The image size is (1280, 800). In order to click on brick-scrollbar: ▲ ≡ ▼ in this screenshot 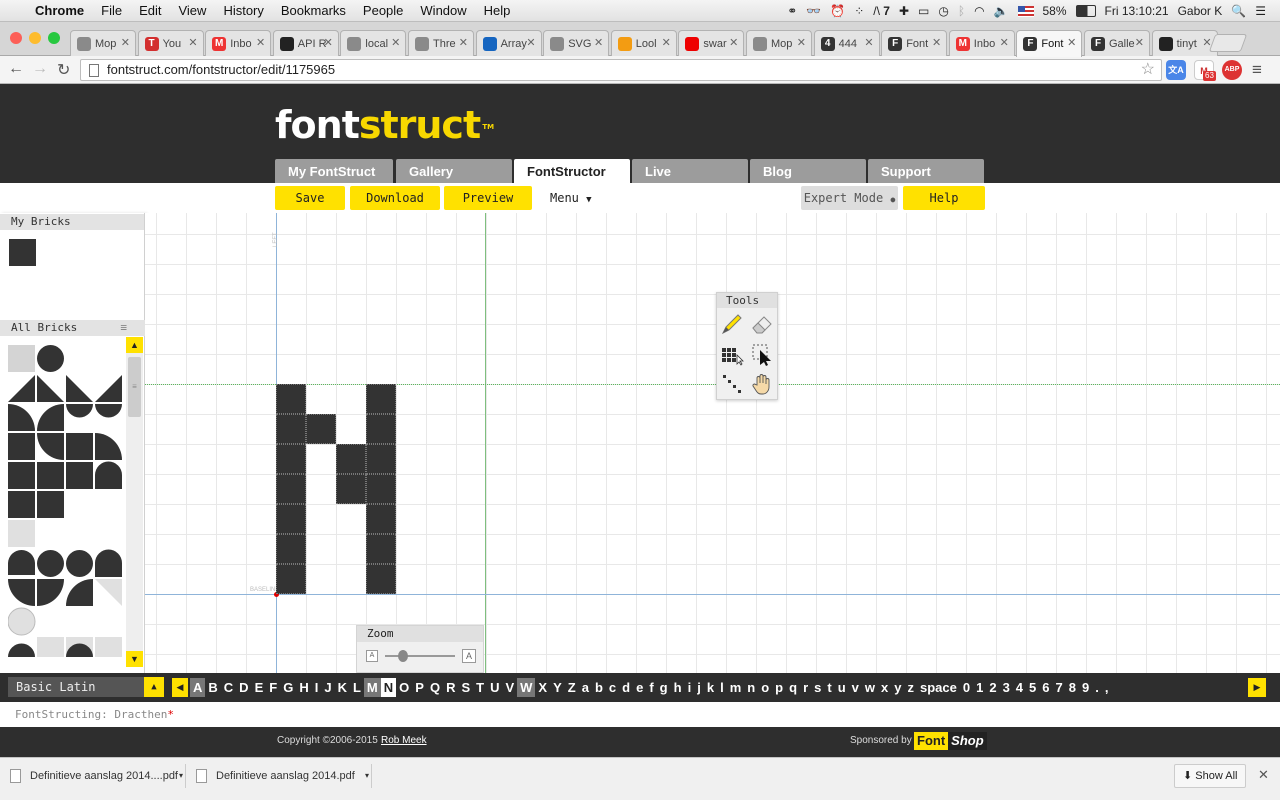, I will do `click(134, 502)`.